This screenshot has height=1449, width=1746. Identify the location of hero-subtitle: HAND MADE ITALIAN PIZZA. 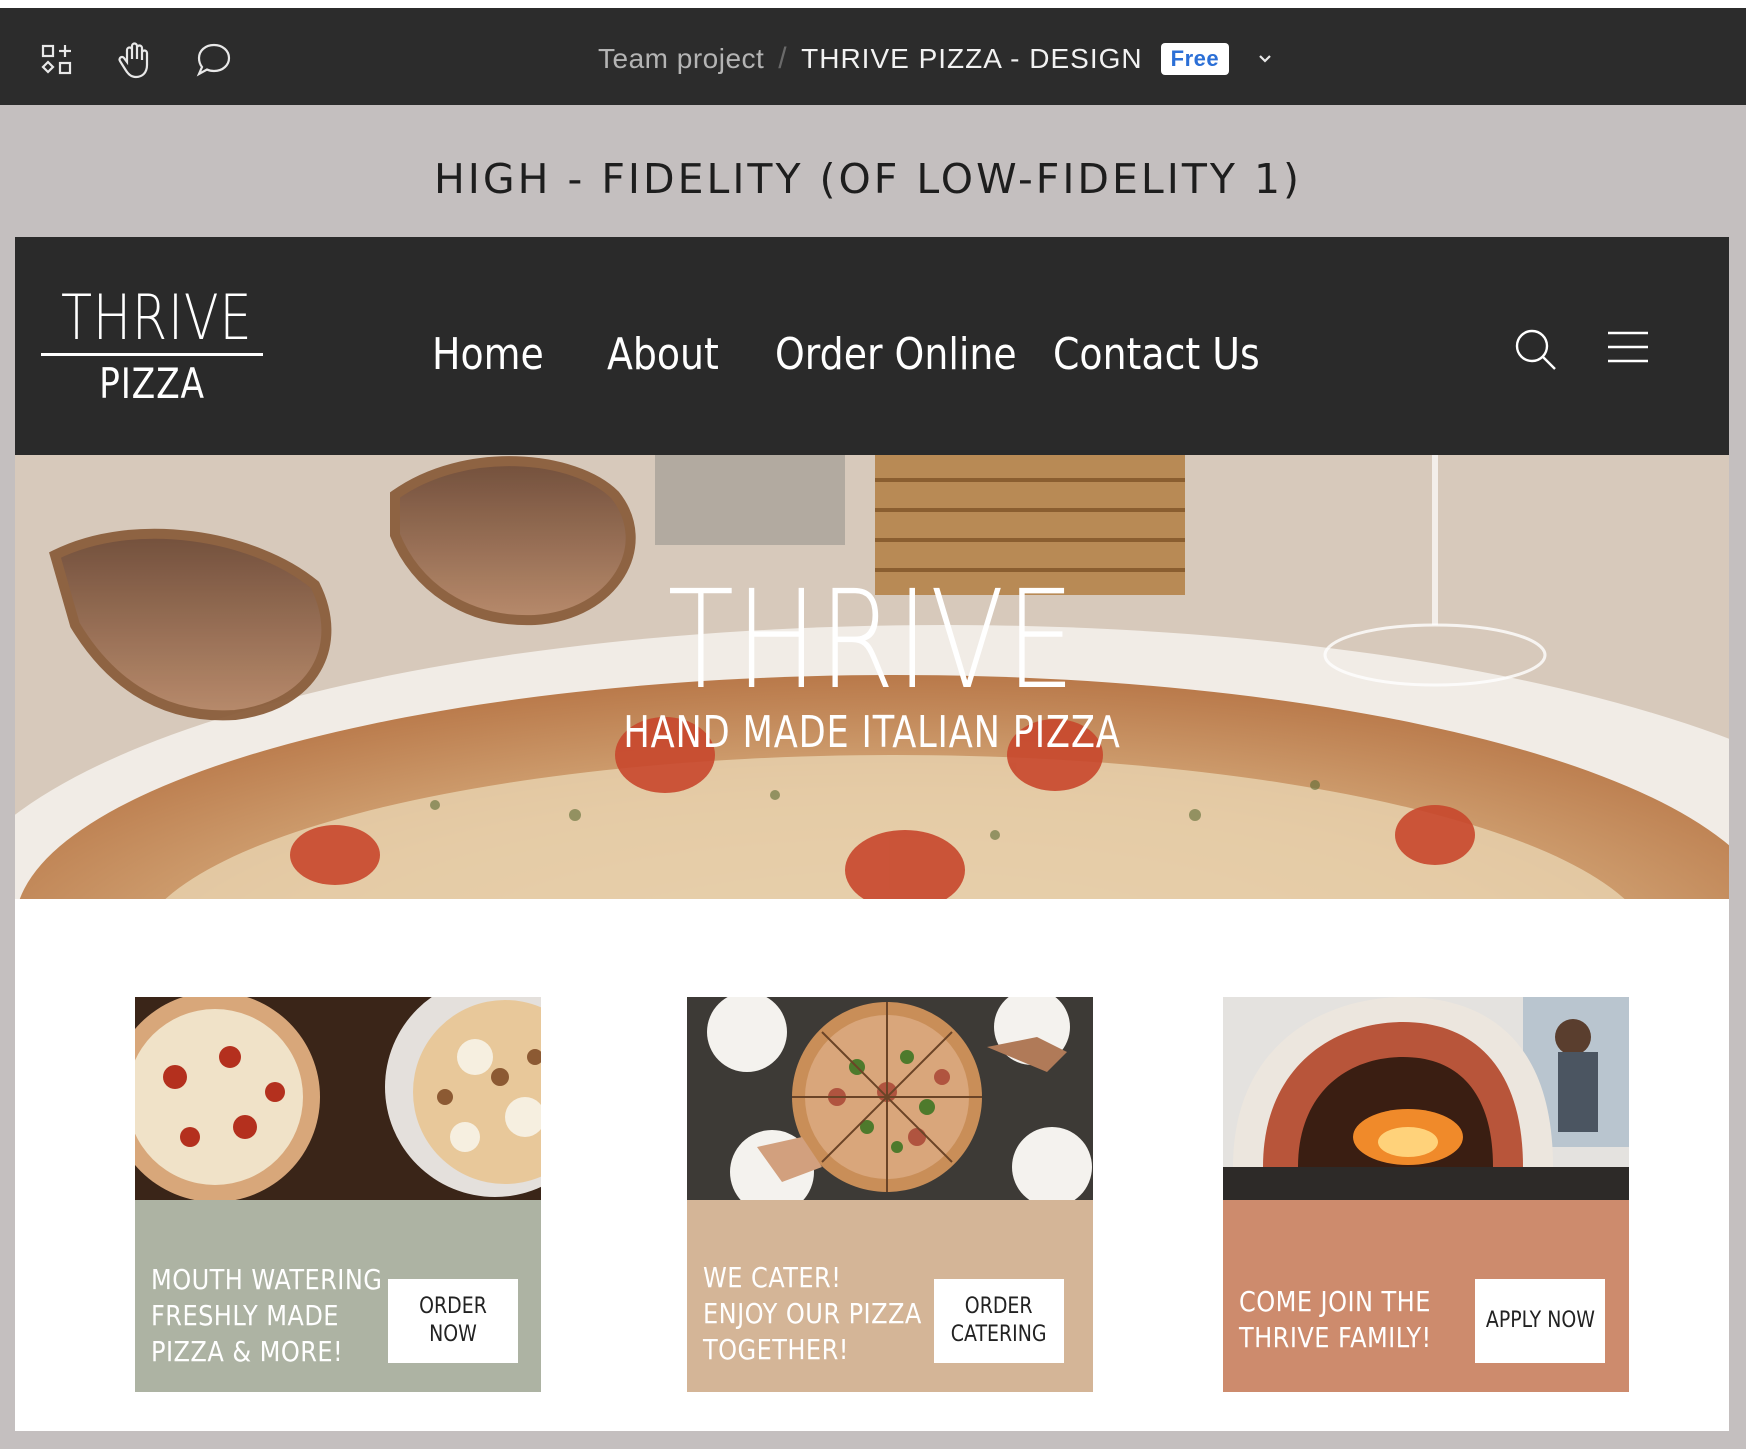
(872, 732).